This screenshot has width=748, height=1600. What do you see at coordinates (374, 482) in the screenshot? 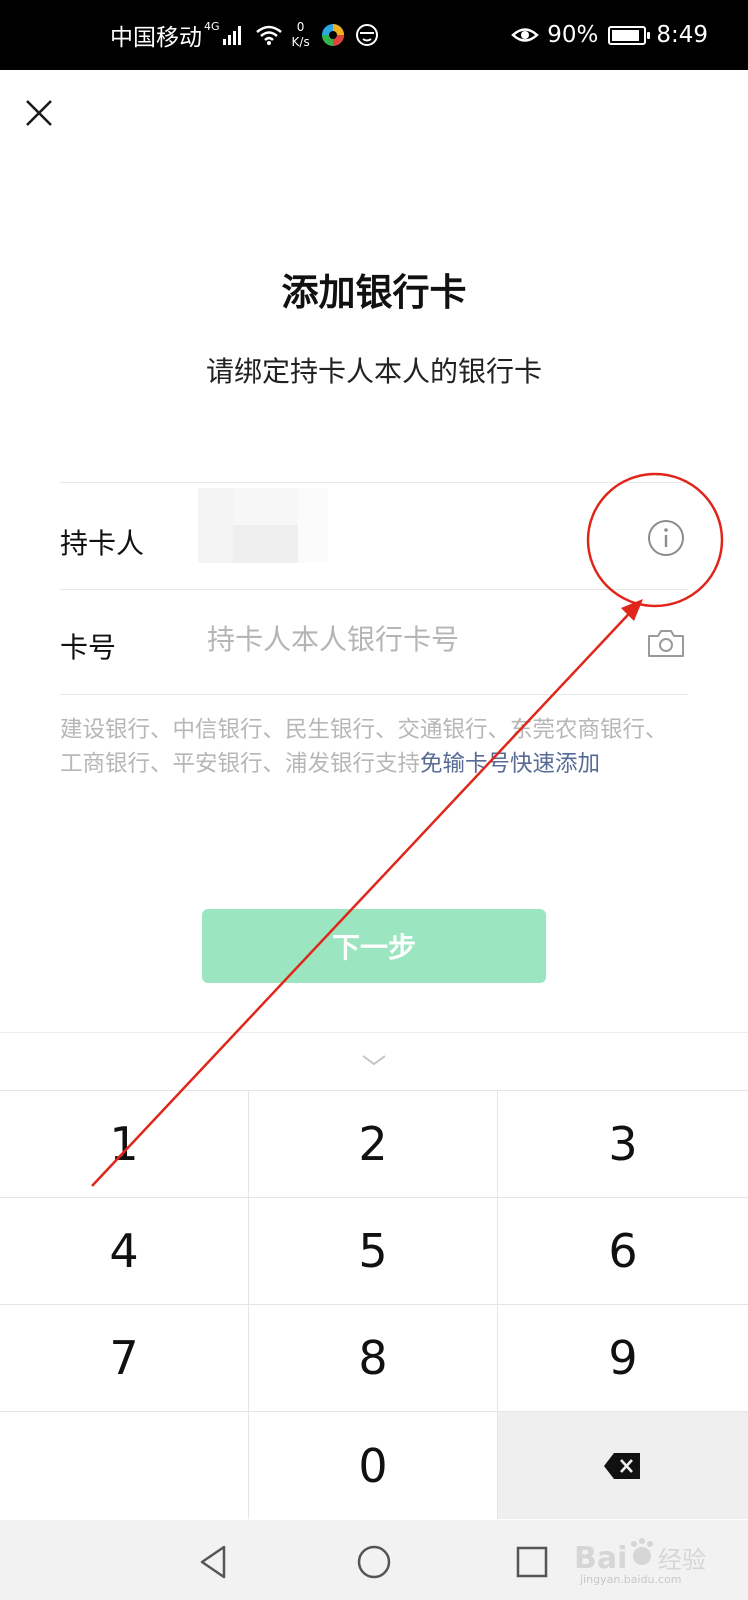
I see `form-divider-top` at bounding box center [374, 482].